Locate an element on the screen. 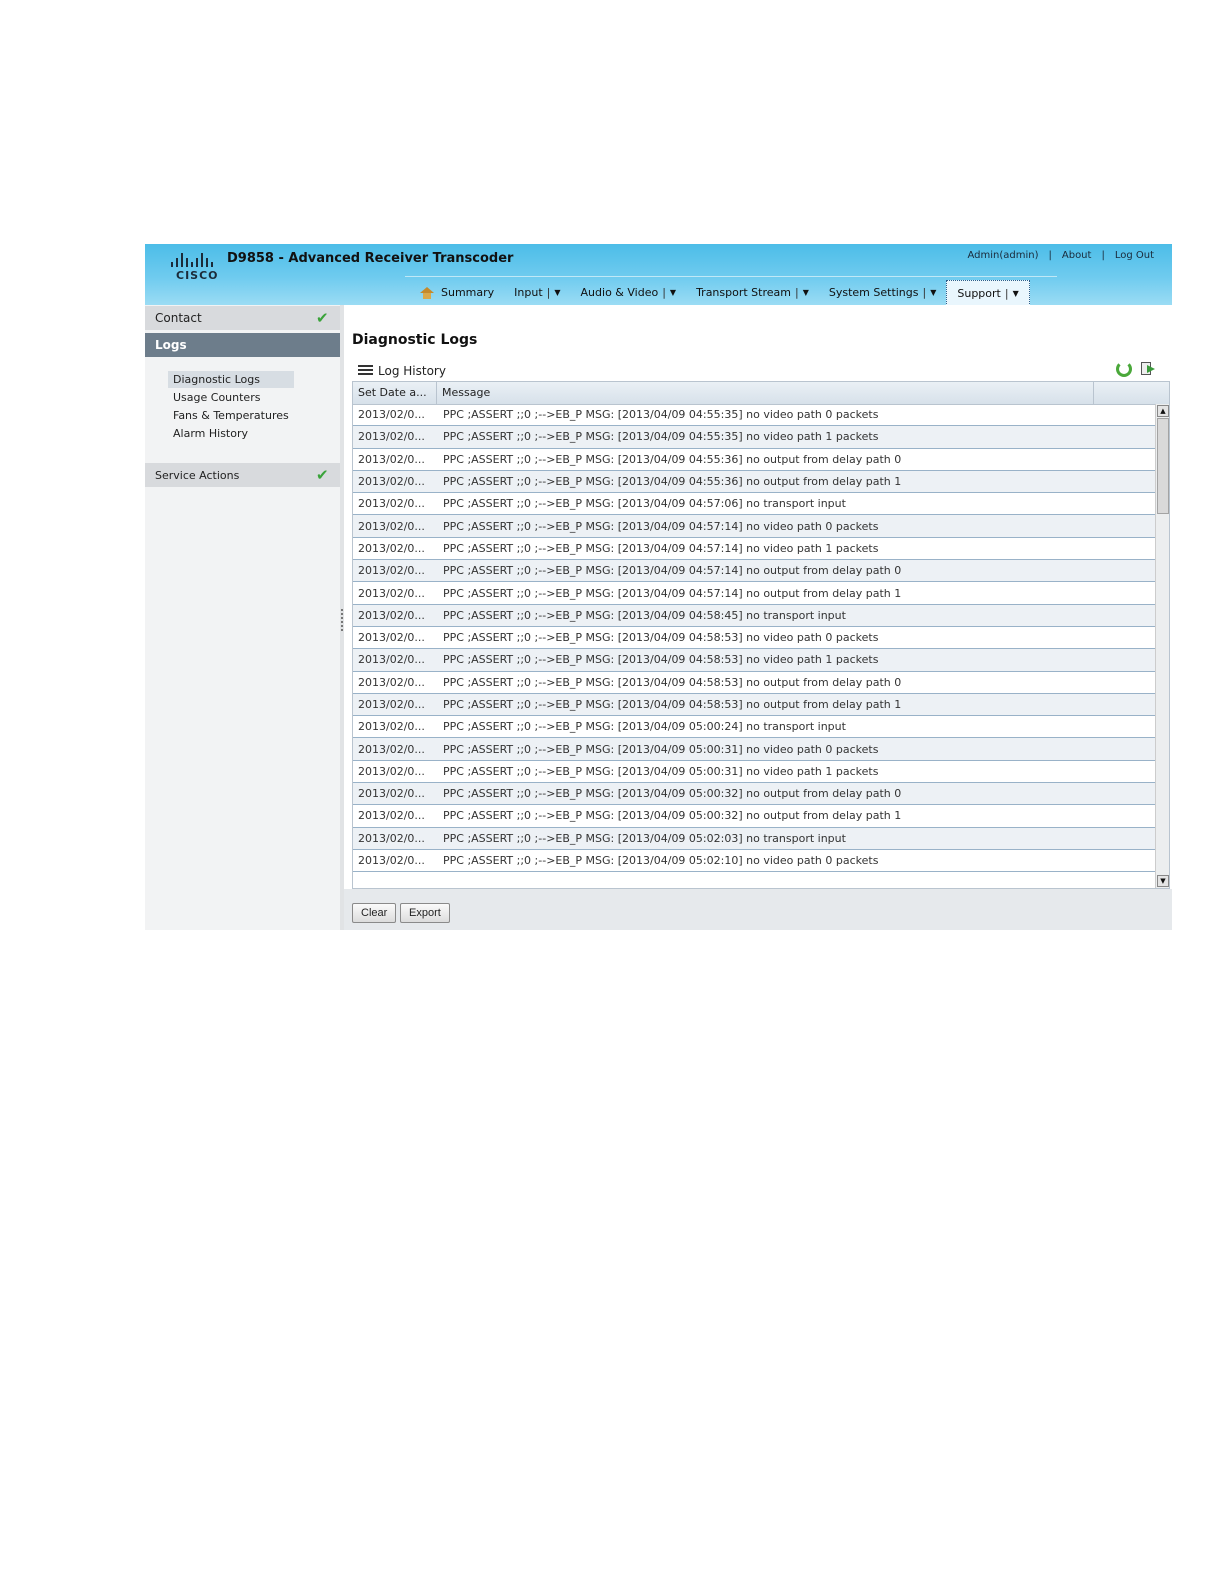  scroll-down-icon: ▼ is located at coordinates (1163, 881).